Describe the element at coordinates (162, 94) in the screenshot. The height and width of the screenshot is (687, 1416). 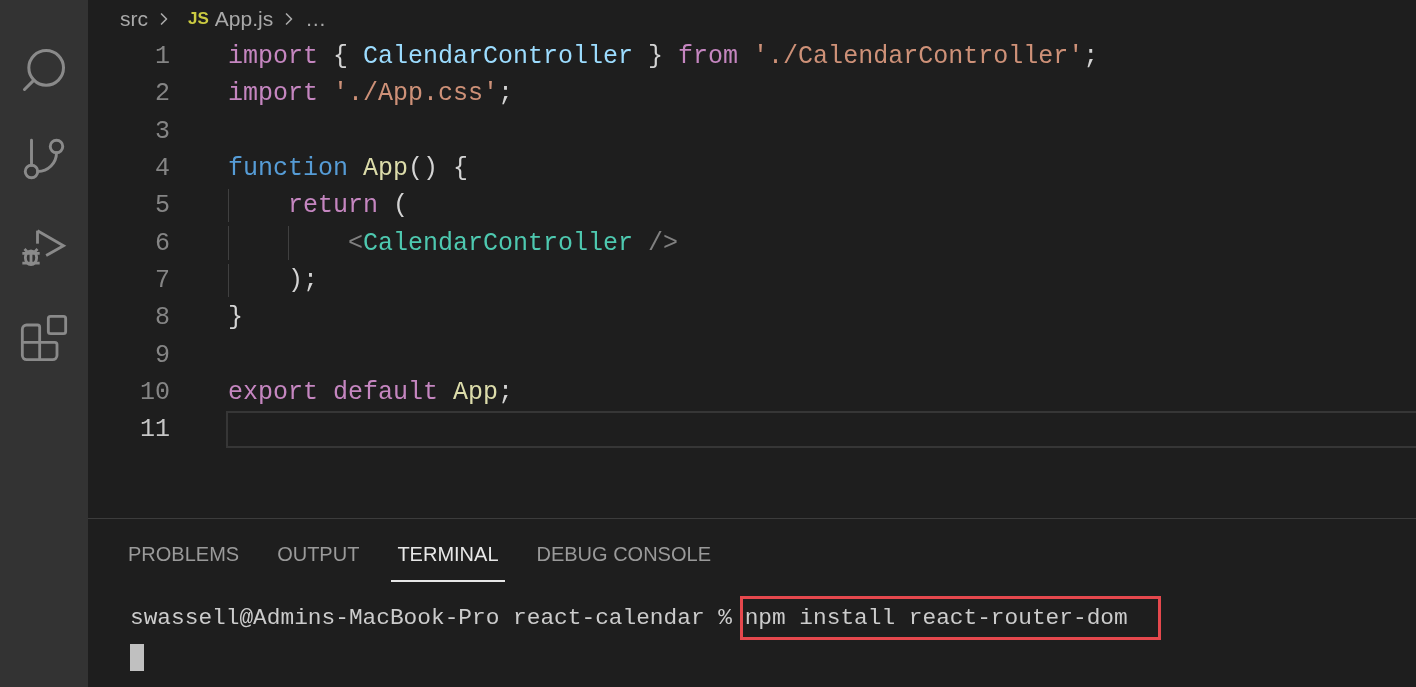
I see `line-number: 2` at that location.